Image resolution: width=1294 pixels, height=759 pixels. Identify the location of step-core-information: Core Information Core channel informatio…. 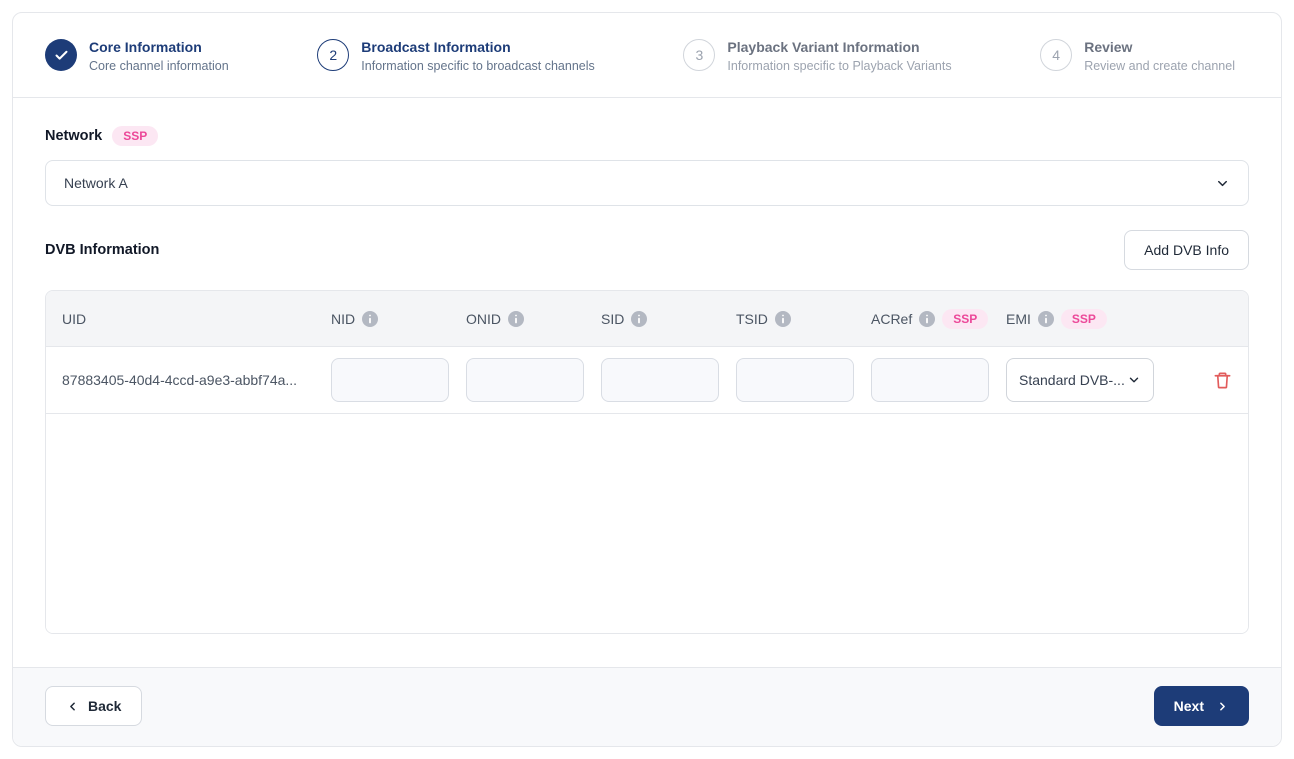
(137, 56).